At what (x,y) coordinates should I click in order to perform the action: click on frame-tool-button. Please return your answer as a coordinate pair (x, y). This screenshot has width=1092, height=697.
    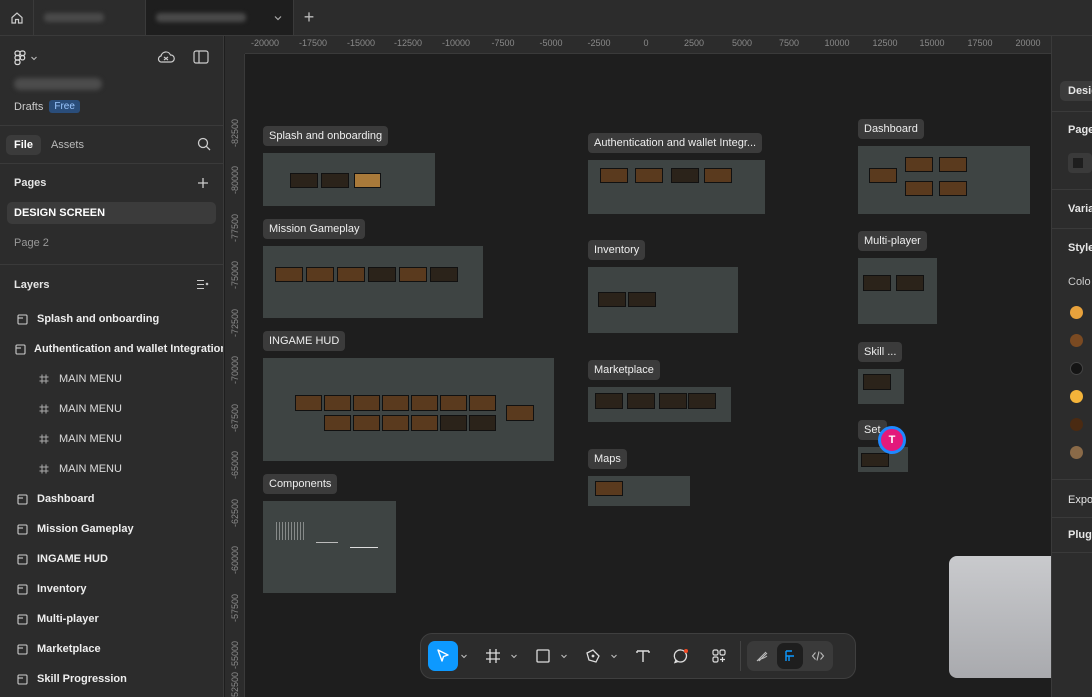
    Looking at the image, I should click on (493, 656).